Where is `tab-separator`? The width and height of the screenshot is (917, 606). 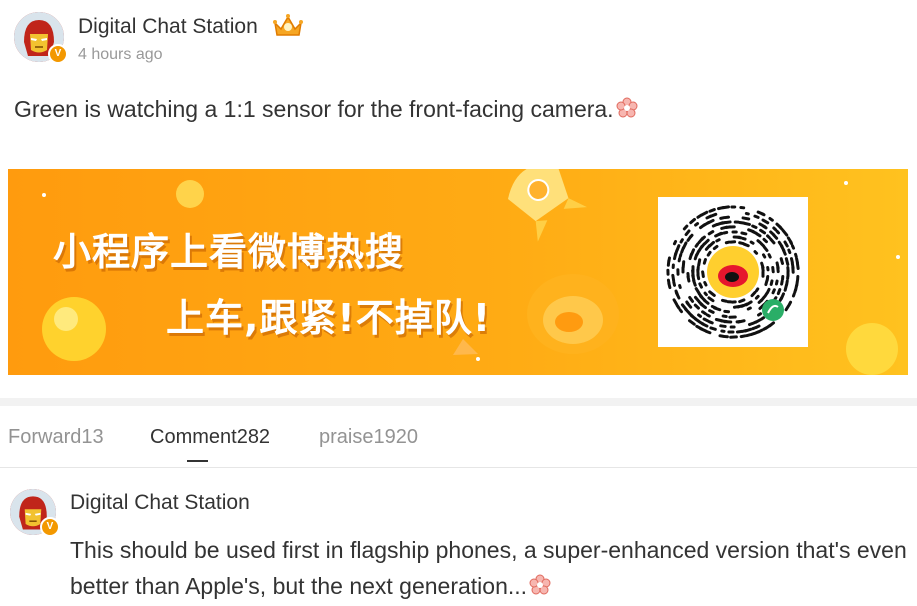 tab-separator is located at coordinates (458, 467).